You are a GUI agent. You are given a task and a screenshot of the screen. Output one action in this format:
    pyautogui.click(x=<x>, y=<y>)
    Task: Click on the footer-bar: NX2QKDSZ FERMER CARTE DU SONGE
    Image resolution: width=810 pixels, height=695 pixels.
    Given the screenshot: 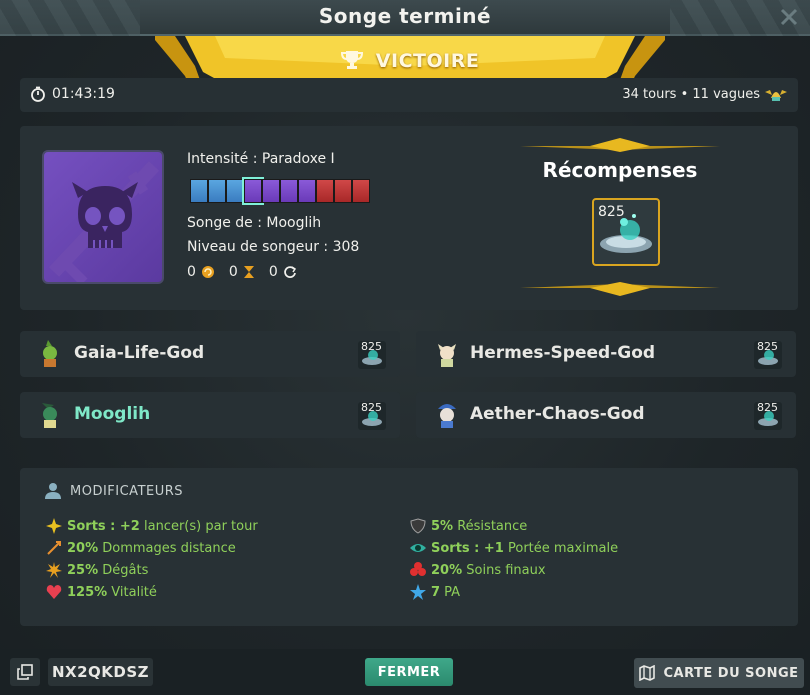 What is the action you would take?
    pyautogui.click(x=405, y=672)
    